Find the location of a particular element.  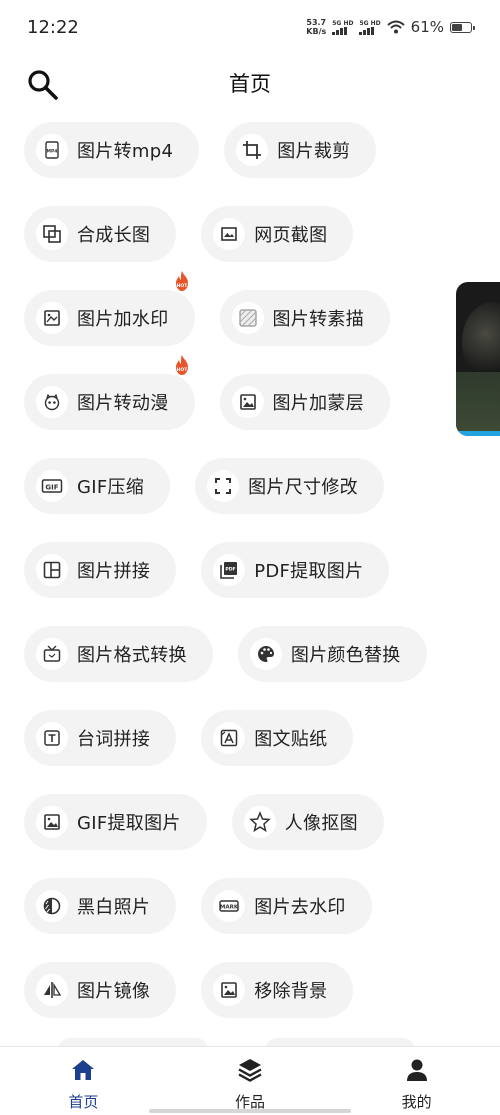

page-title: 首页 is located at coordinates (250, 84).